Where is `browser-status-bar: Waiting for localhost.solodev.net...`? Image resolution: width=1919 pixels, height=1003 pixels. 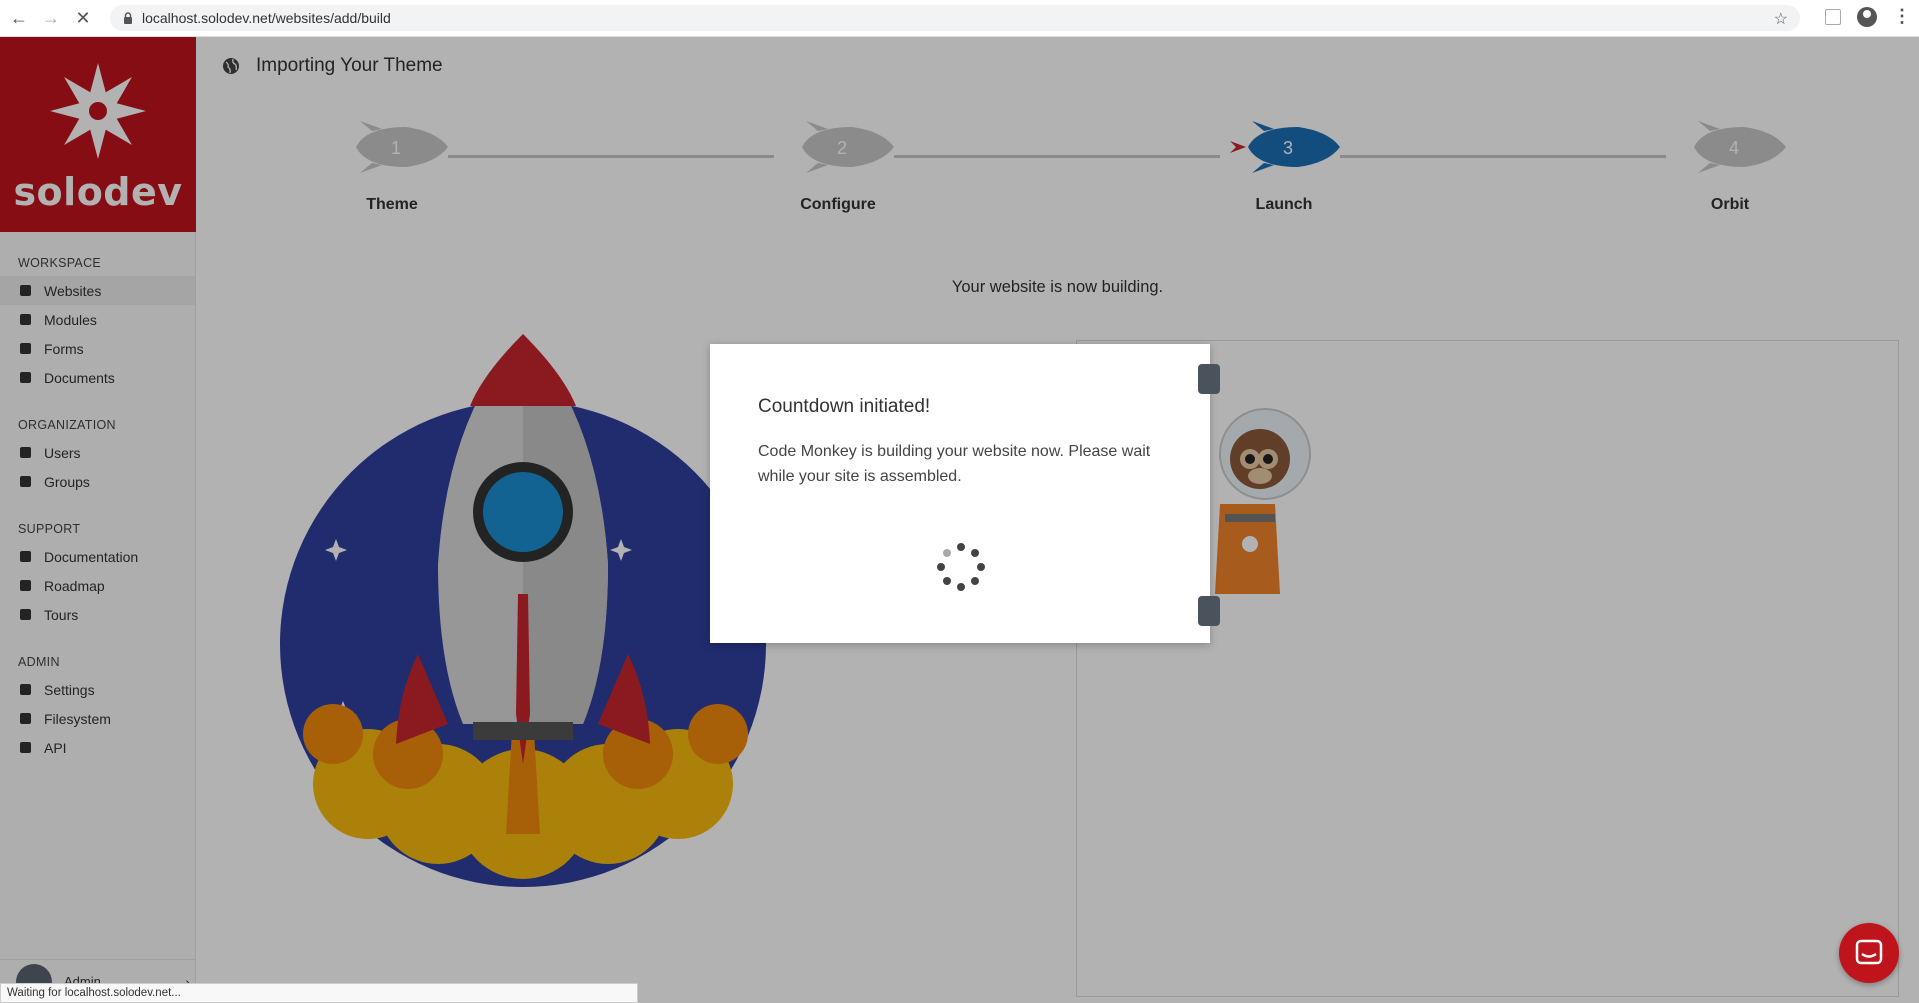
browser-status-bar: Waiting for localhost.solodev.net... is located at coordinates (319, 993).